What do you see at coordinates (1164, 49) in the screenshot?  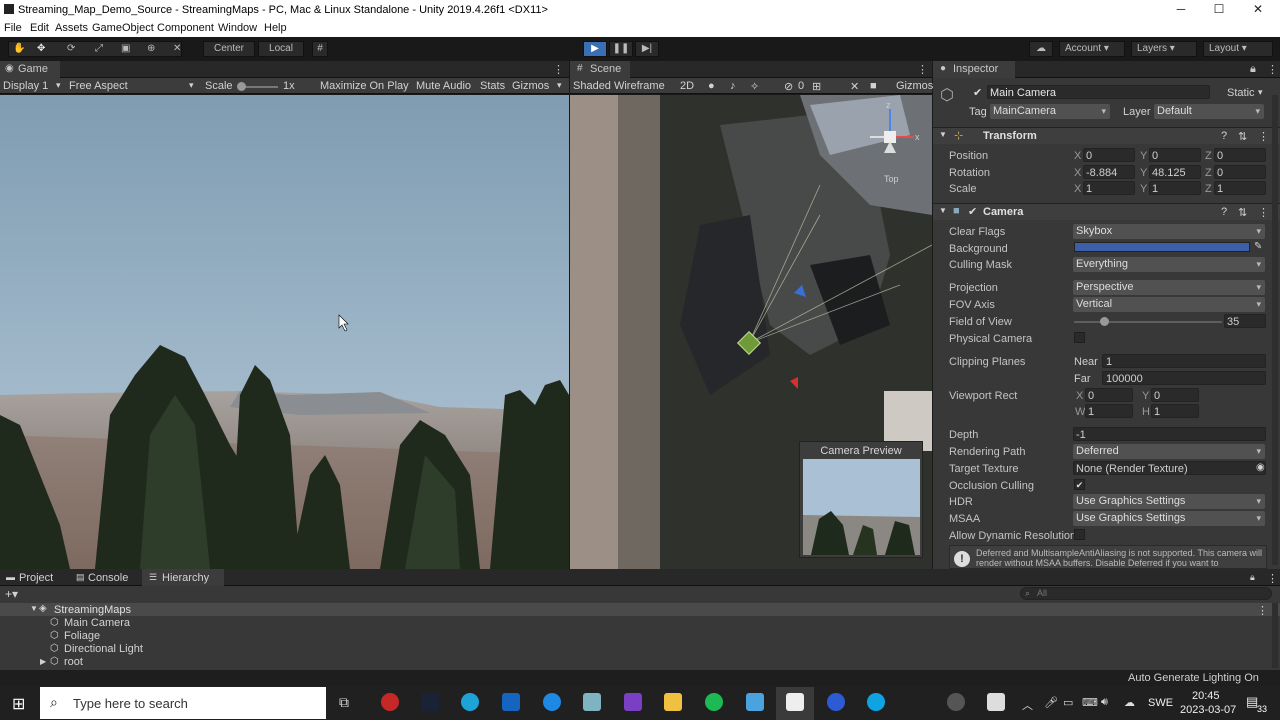 I see `layers-dropdown: Layers ▾` at bounding box center [1164, 49].